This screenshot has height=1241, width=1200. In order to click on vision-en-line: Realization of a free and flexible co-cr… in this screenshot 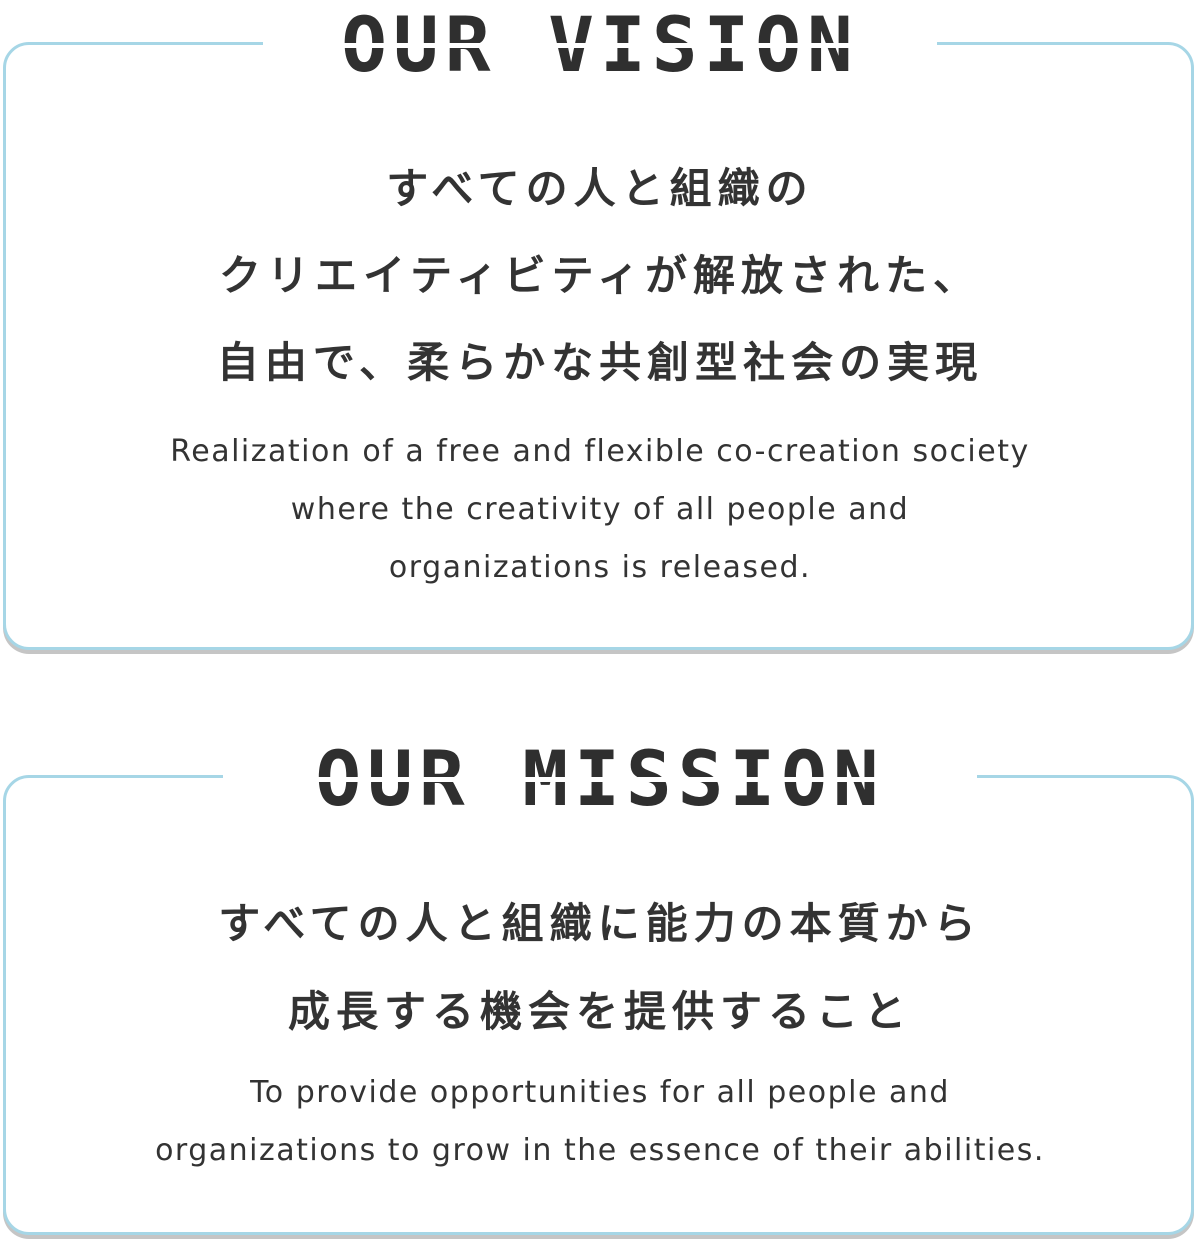, I will do `click(600, 451)`.